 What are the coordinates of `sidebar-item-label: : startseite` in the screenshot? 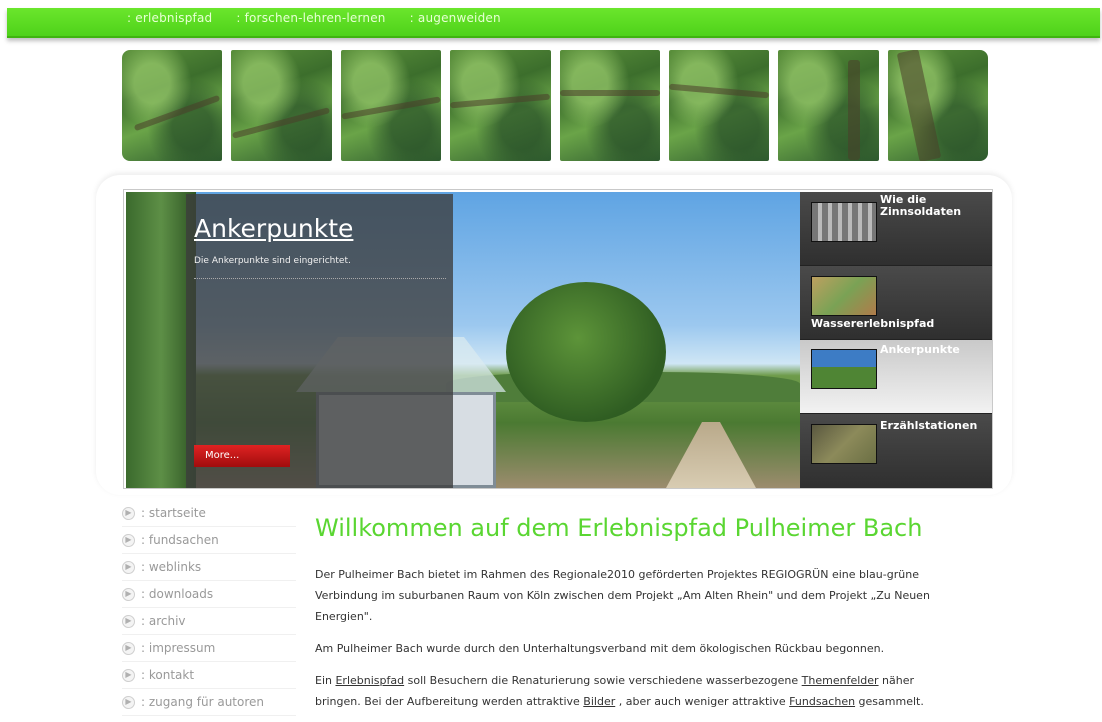 It's located at (173, 513).